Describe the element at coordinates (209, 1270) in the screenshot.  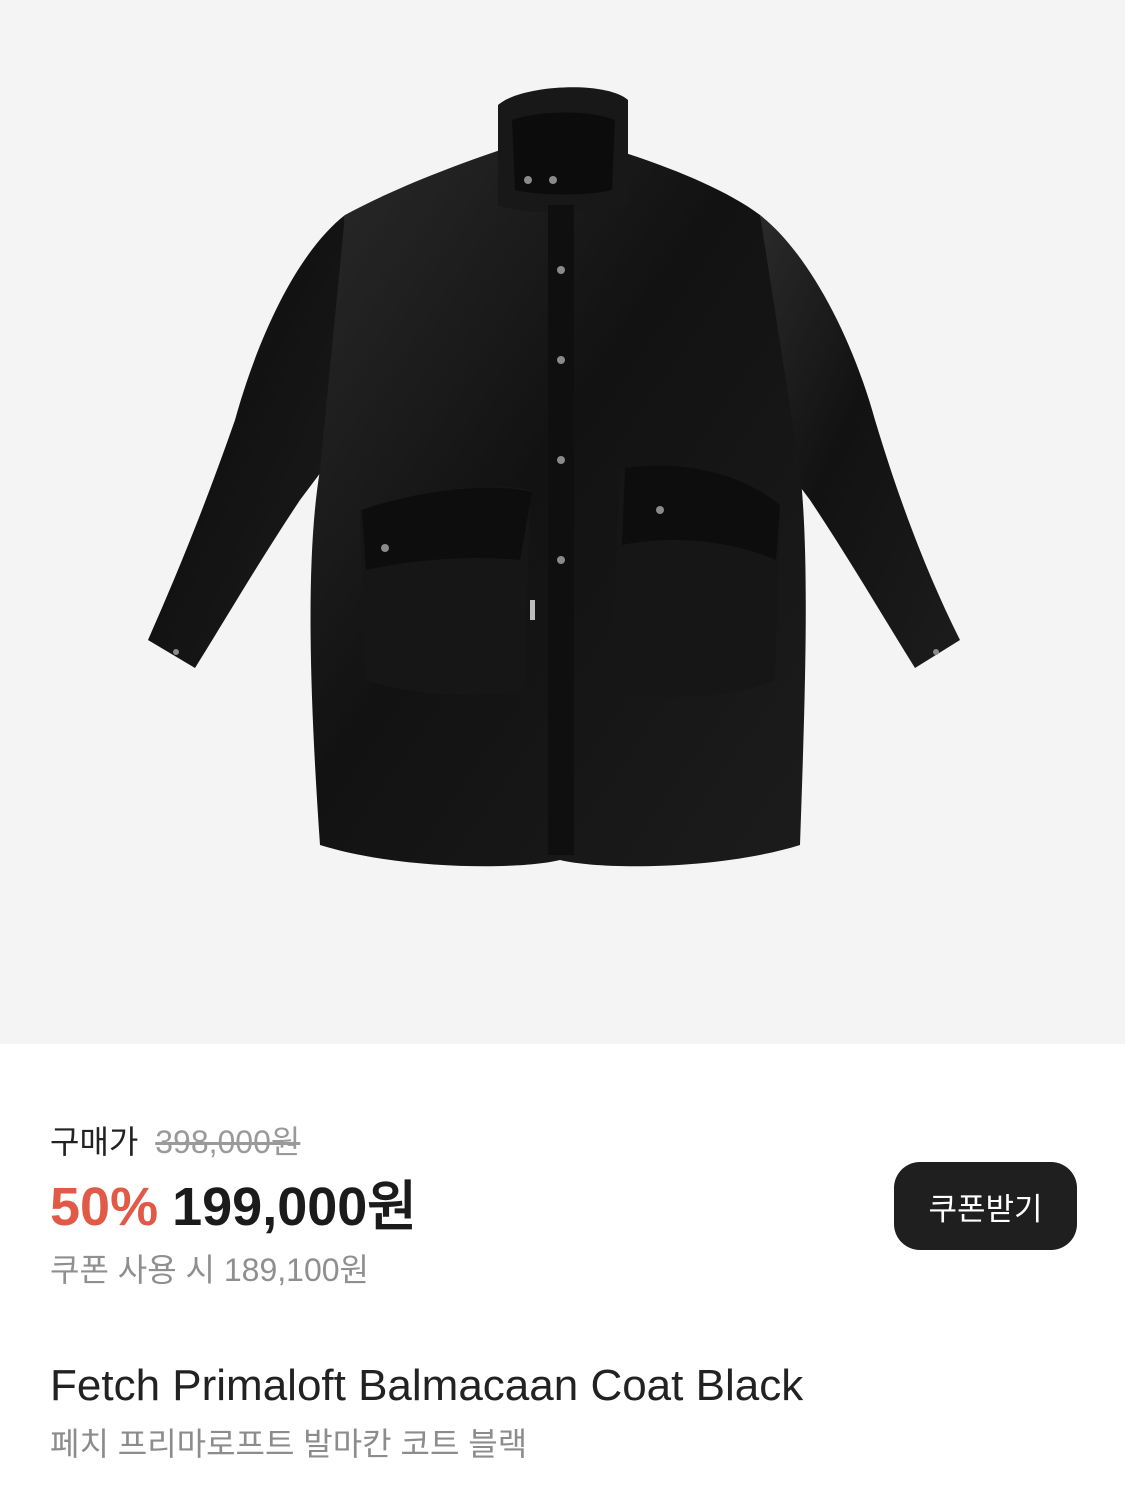
I see `coupon-price-text: 쿠폰 사용 시 189,100원` at that location.